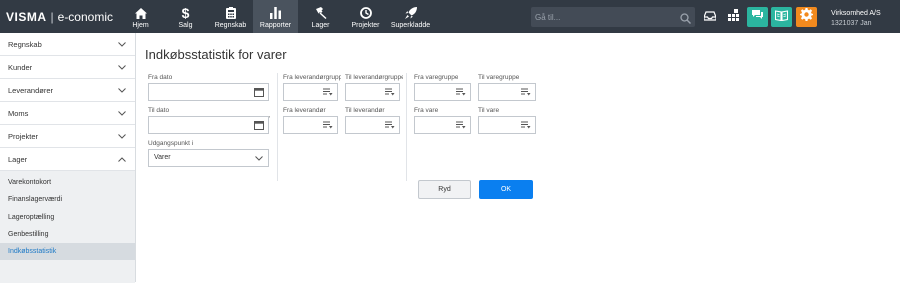  Describe the element at coordinates (506, 189) in the screenshot. I see `ok-button: OK` at that location.